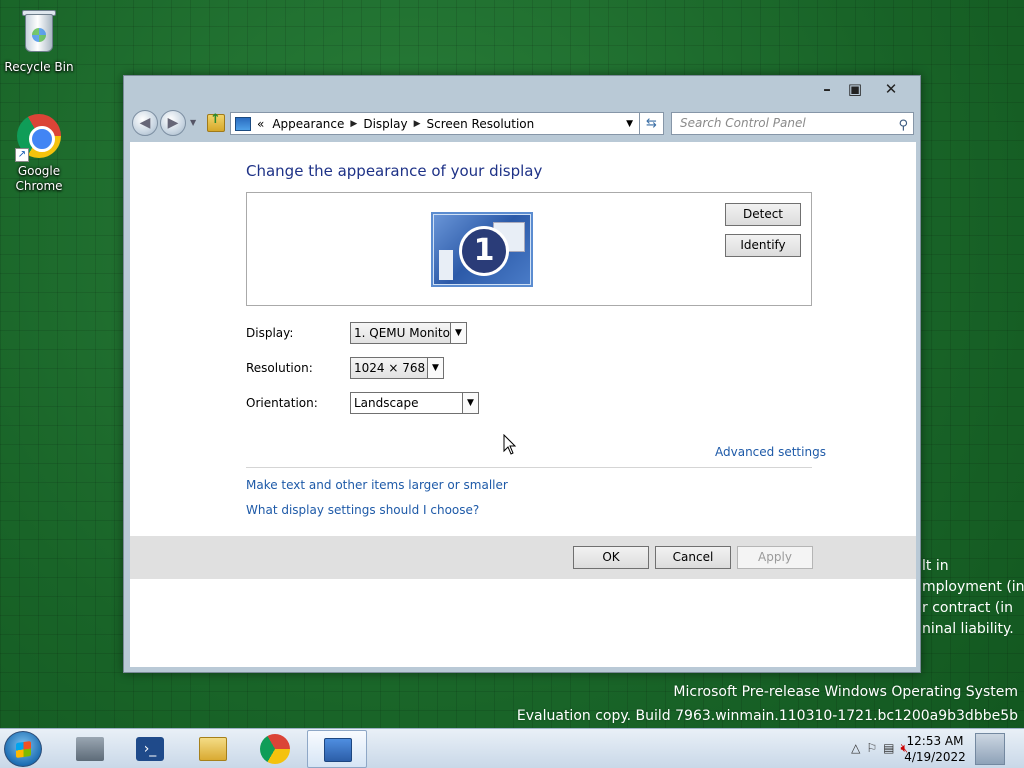  Describe the element at coordinates (39, 178) in the screenshot. I see `desktop-icon-label: Google Chrome` at that location.